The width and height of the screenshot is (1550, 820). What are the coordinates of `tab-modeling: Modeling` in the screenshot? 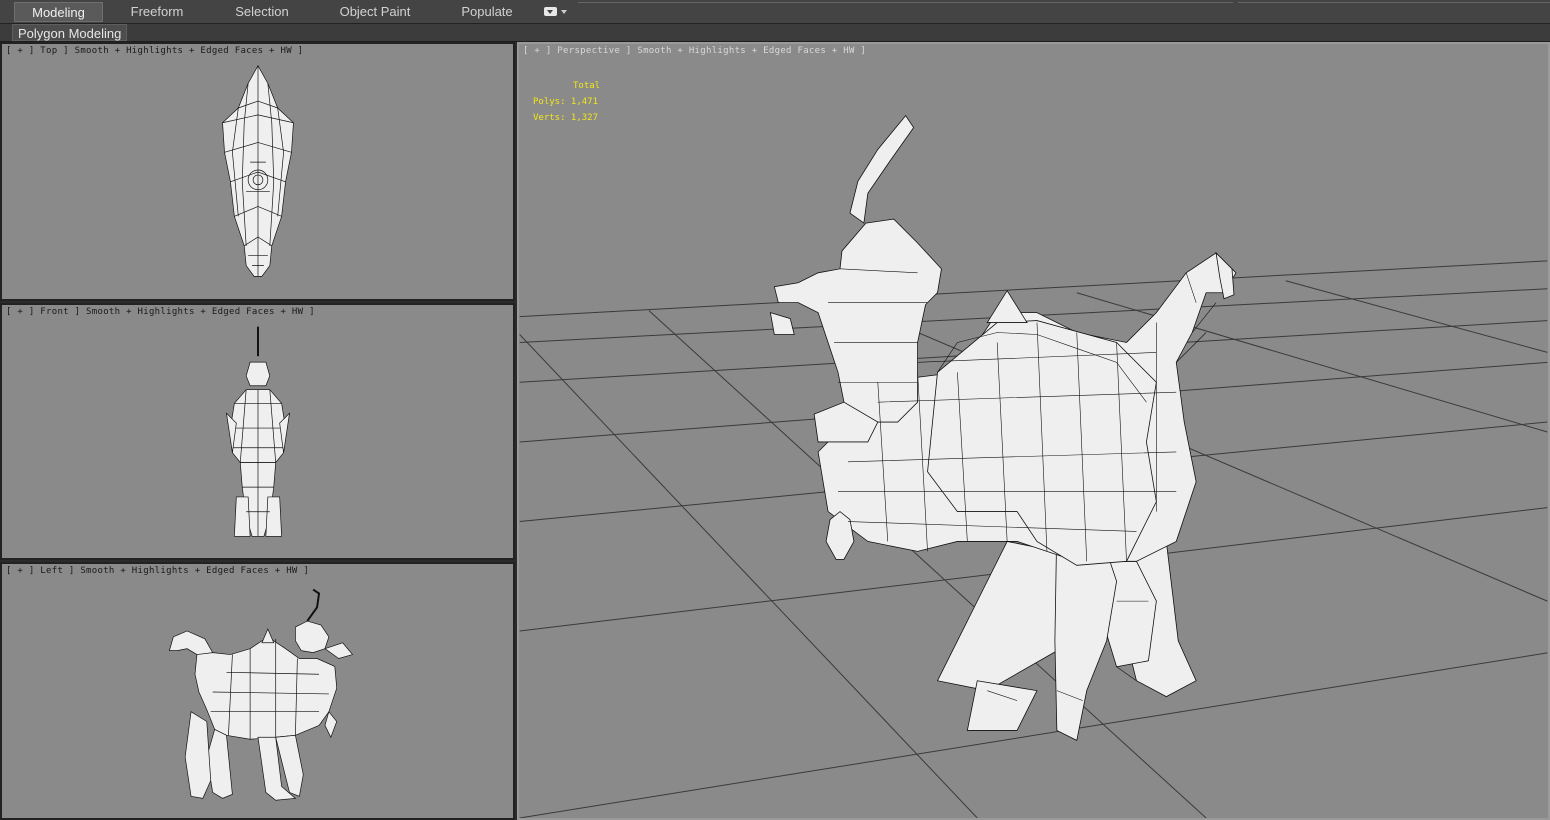 It's located at (58, 12).